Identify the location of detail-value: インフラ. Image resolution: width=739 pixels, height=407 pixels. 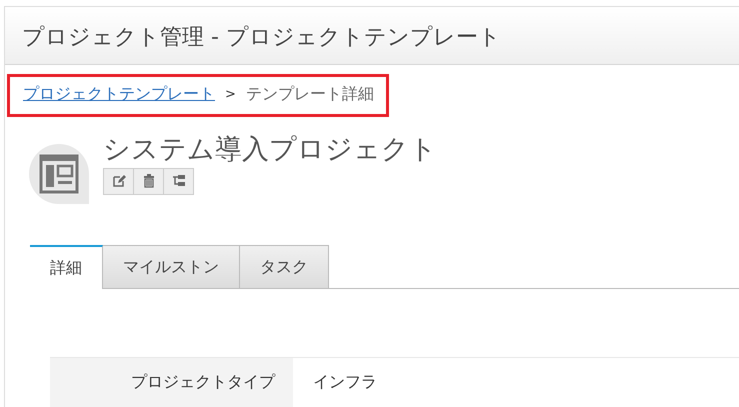
(344, 382).